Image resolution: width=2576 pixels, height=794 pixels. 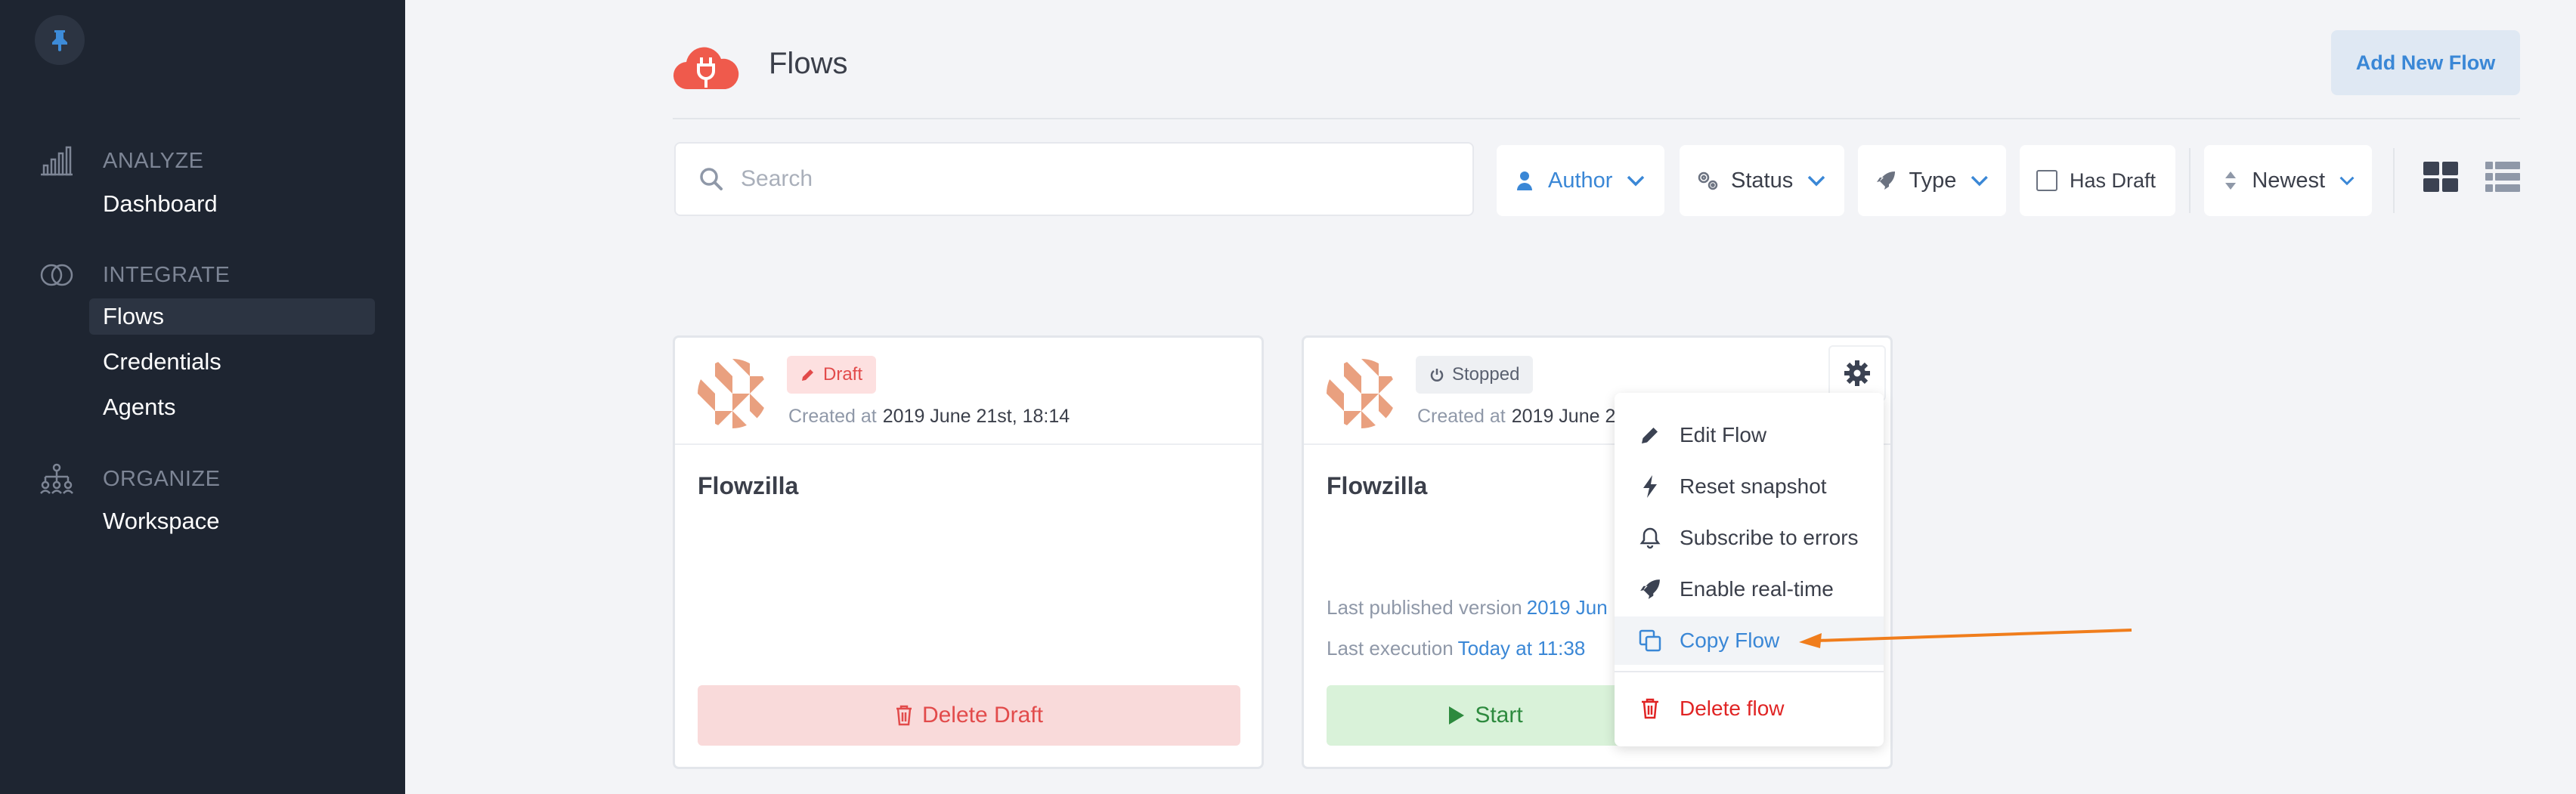 I want to click on sidebar-section-integrate: INTEGRATE, so click(x=134, y=275).